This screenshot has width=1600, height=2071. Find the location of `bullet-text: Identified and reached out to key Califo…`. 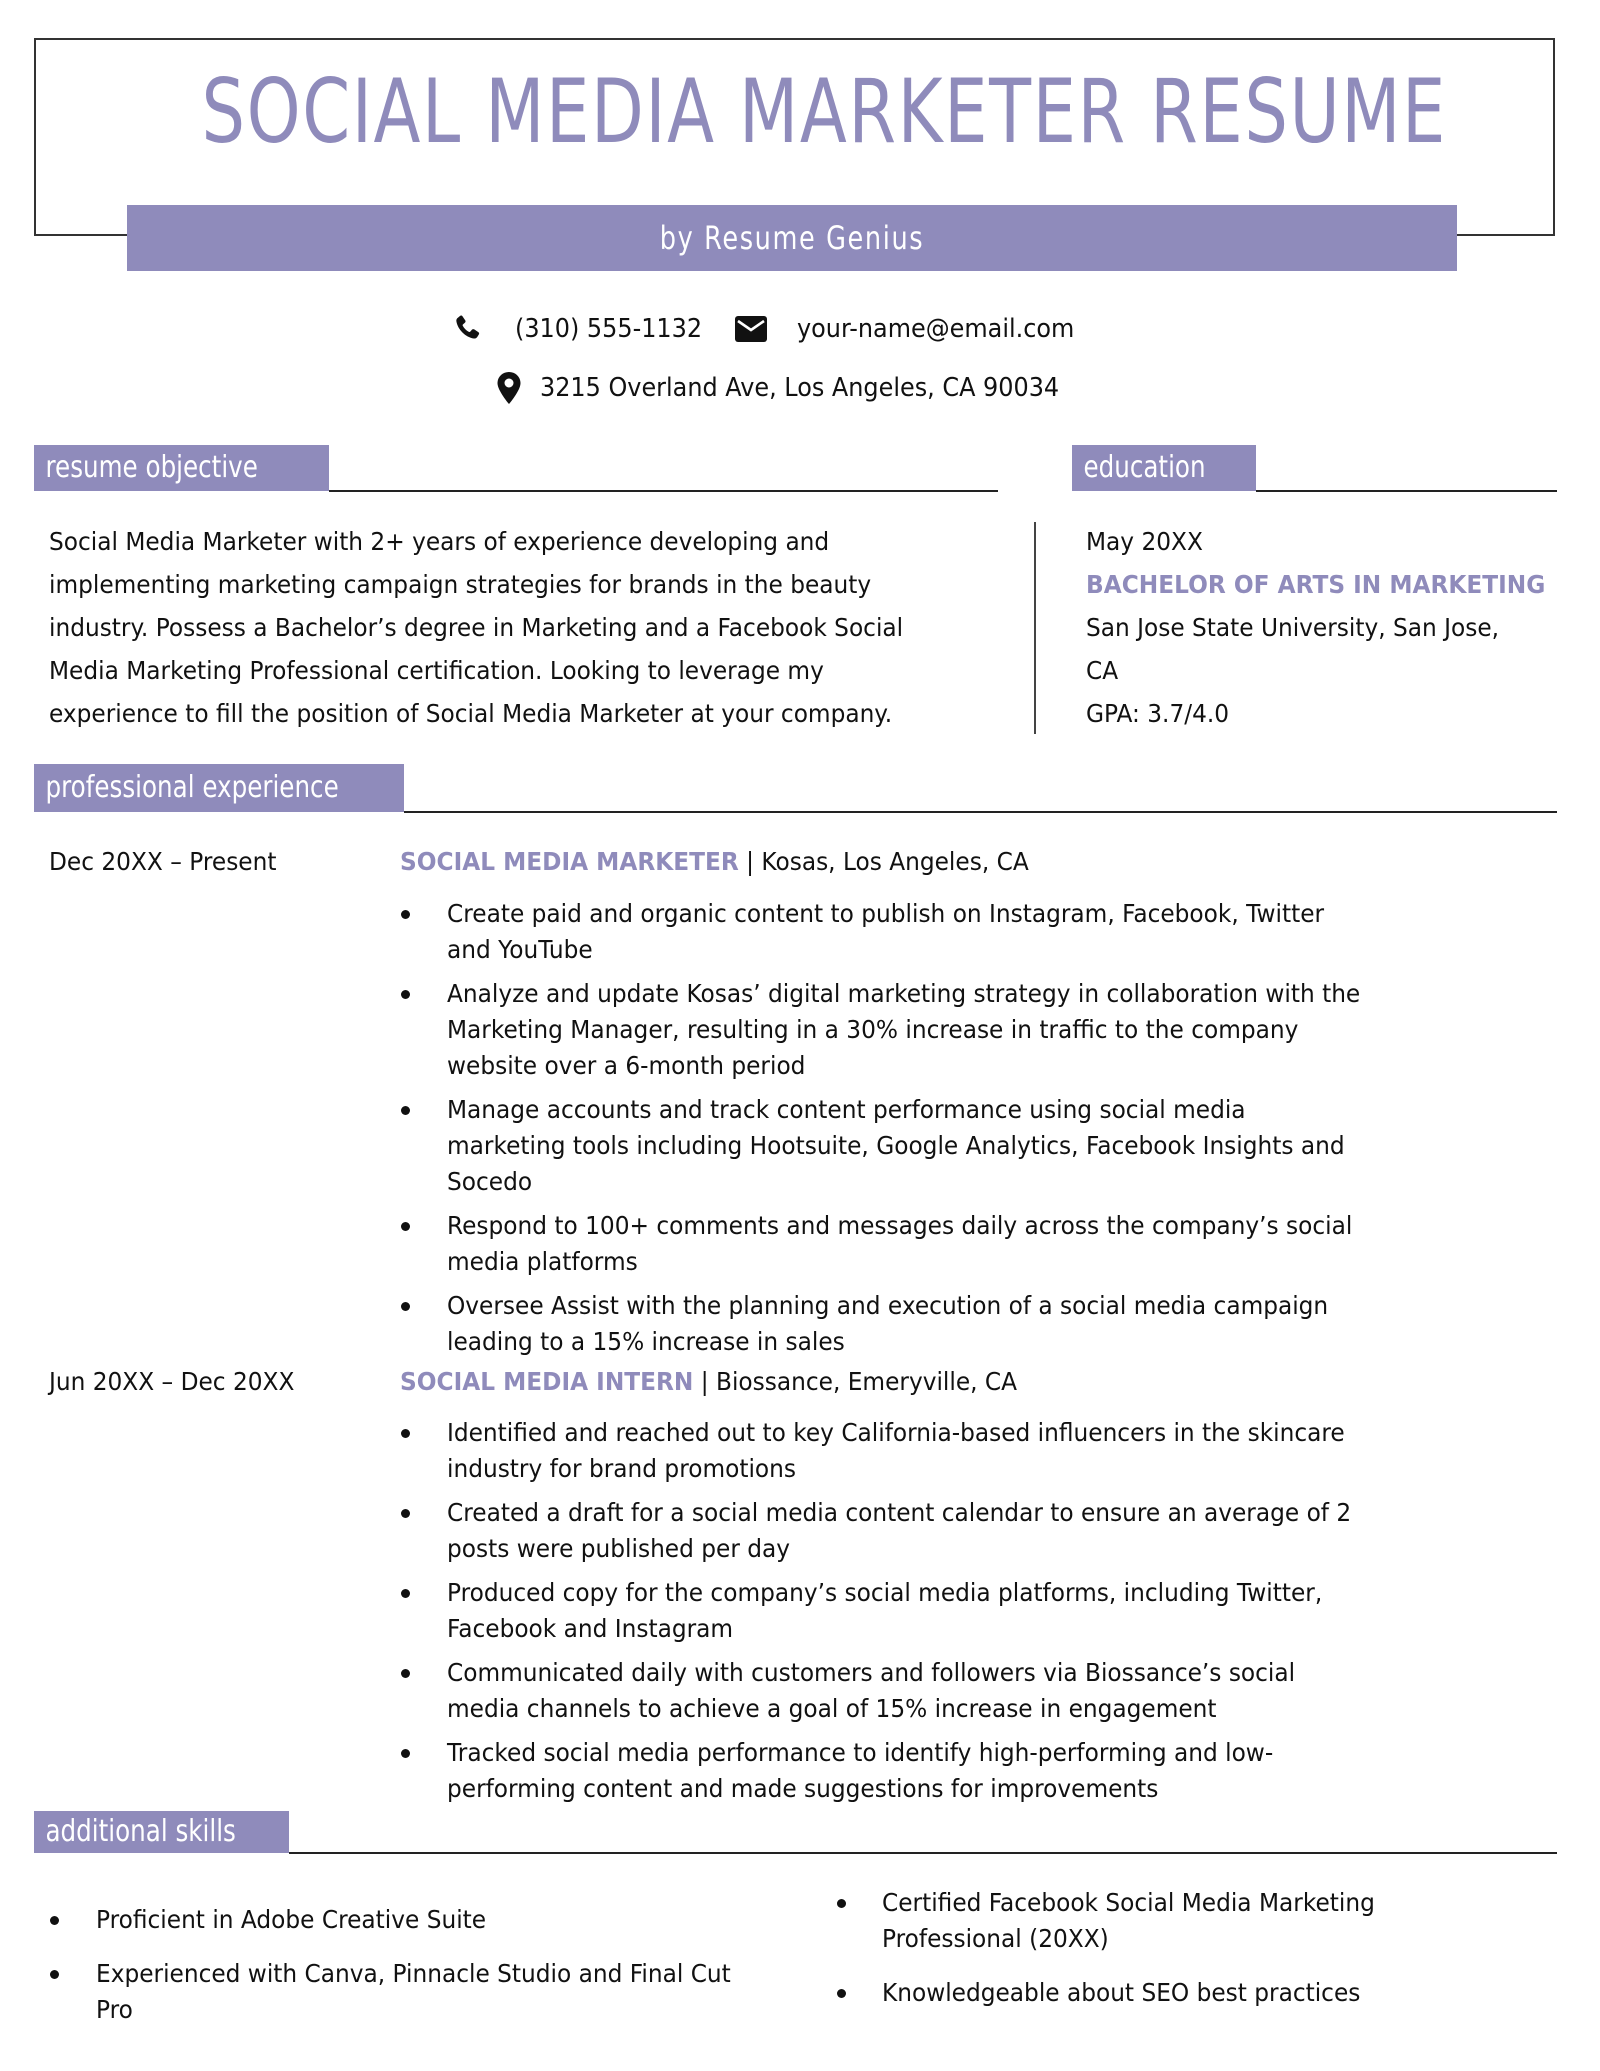

bullet-text: Identified and reached out to key Califo… is located at coordinates (896, 1451).